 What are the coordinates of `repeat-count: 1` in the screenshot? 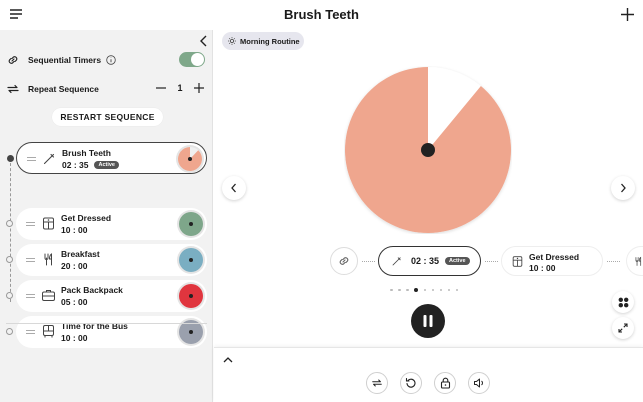 It's located at (180, 88).